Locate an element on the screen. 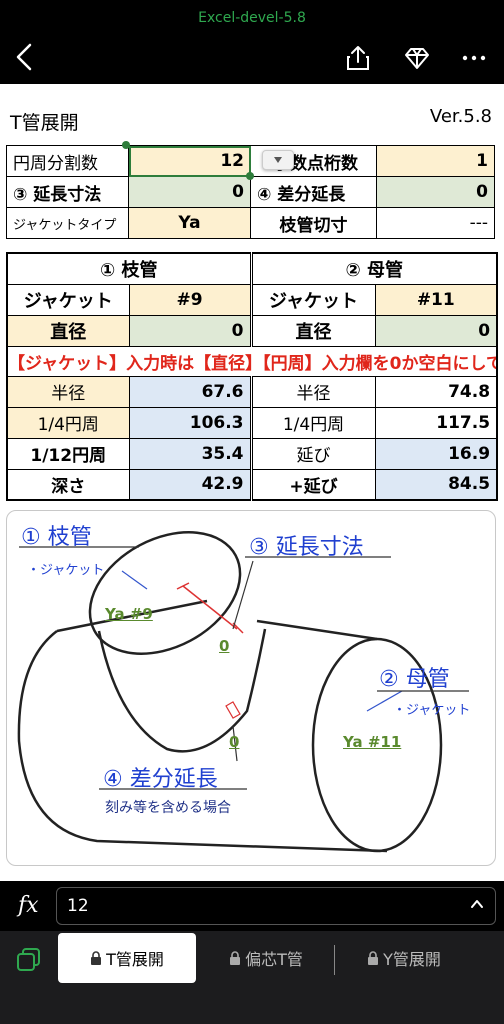  sheet-tabs: T管展開 偏芯T管 Y管展開 is located at coordinates (252, 977).